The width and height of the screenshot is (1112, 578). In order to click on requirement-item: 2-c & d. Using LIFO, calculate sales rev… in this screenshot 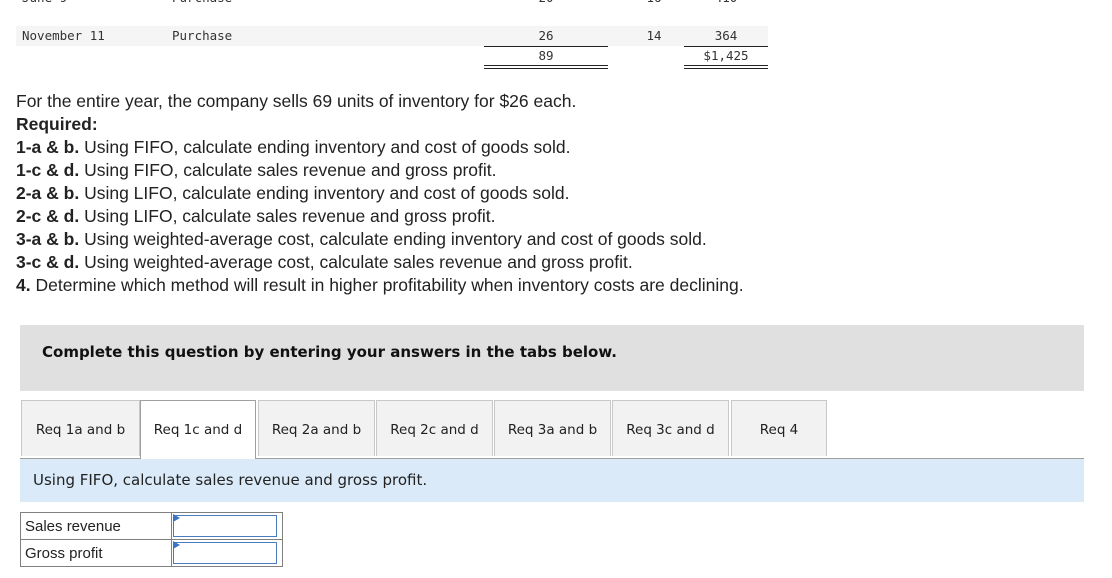, I will do `click(256, 216)`.